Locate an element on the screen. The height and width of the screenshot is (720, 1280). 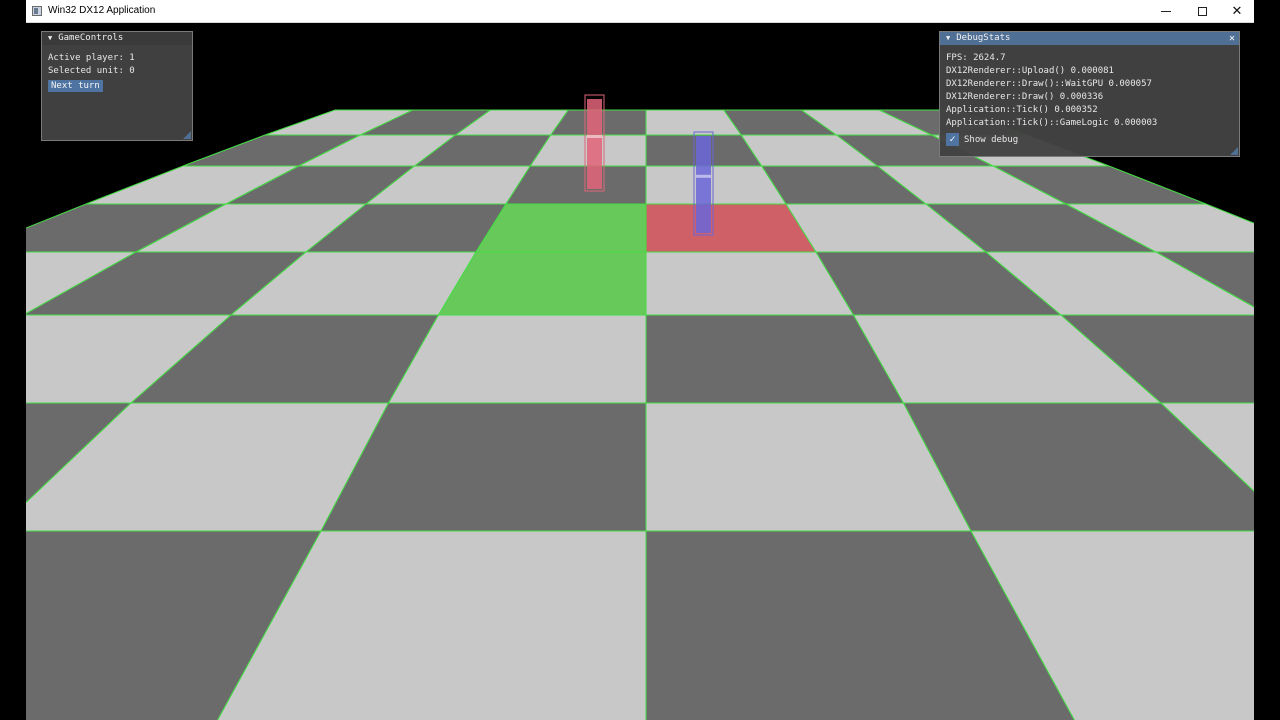
debug-stats-title: DebugStats is located at coordinates (983, 38).